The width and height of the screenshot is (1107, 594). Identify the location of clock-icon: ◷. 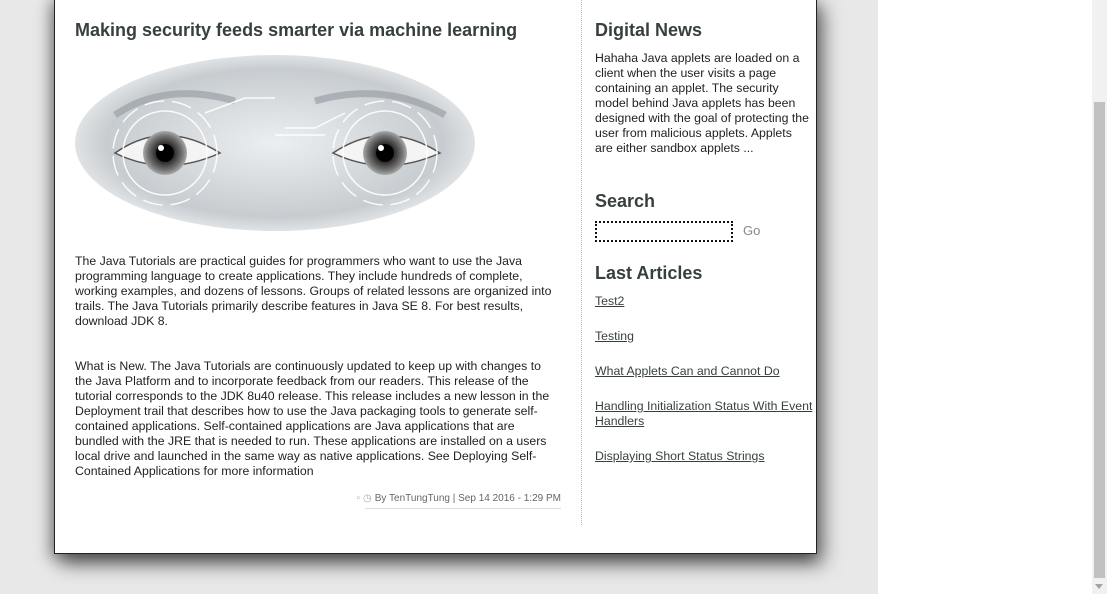
(367, 498).